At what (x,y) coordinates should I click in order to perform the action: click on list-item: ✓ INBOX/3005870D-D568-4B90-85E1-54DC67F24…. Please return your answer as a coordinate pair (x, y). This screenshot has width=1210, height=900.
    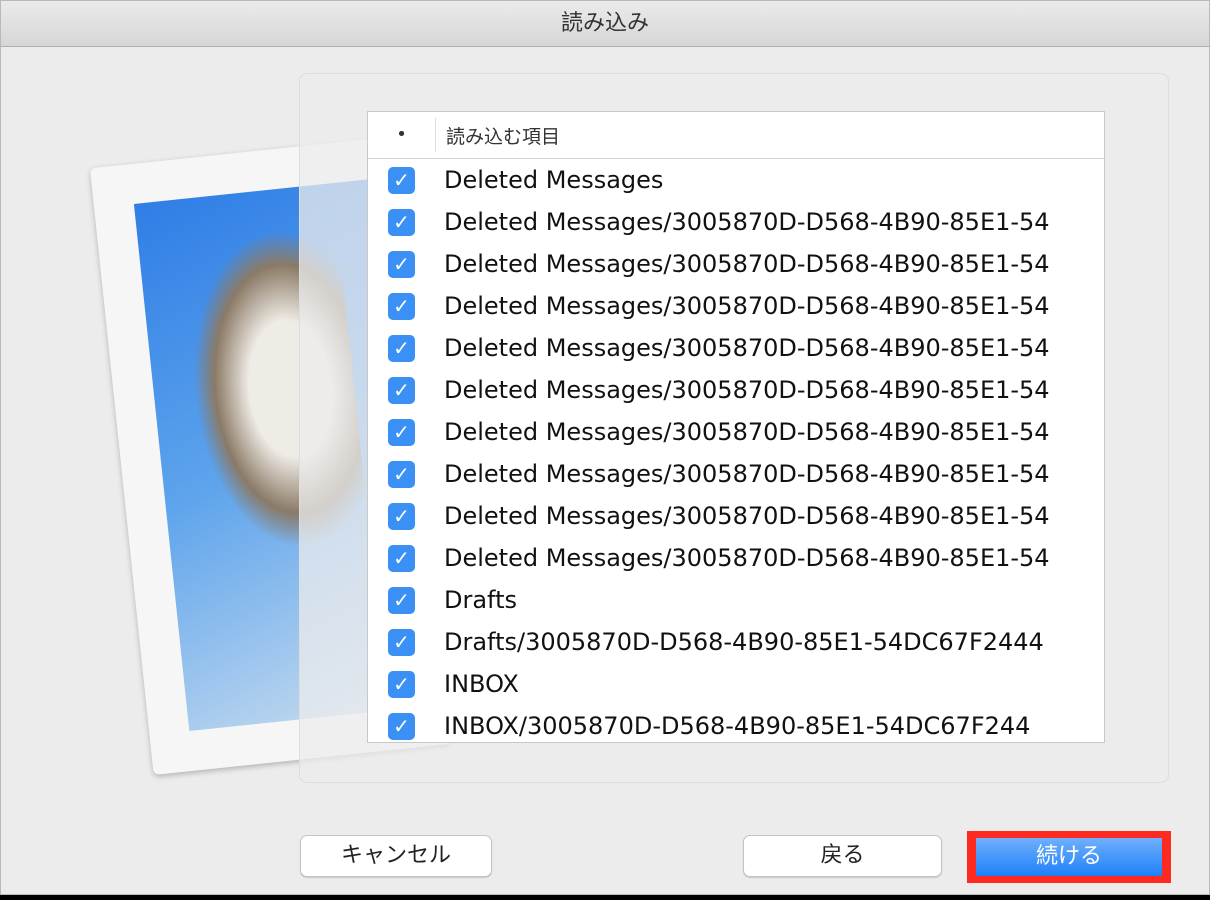
    Looking at the image, I should click on (736, 723).